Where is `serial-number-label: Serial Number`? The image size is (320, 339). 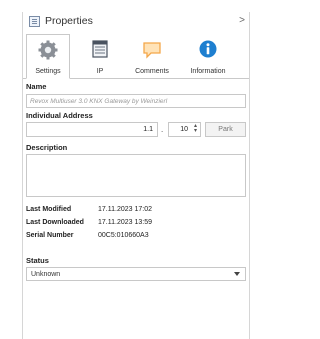 serial-number-label: Serial Number is located at coordinates (50, 235).